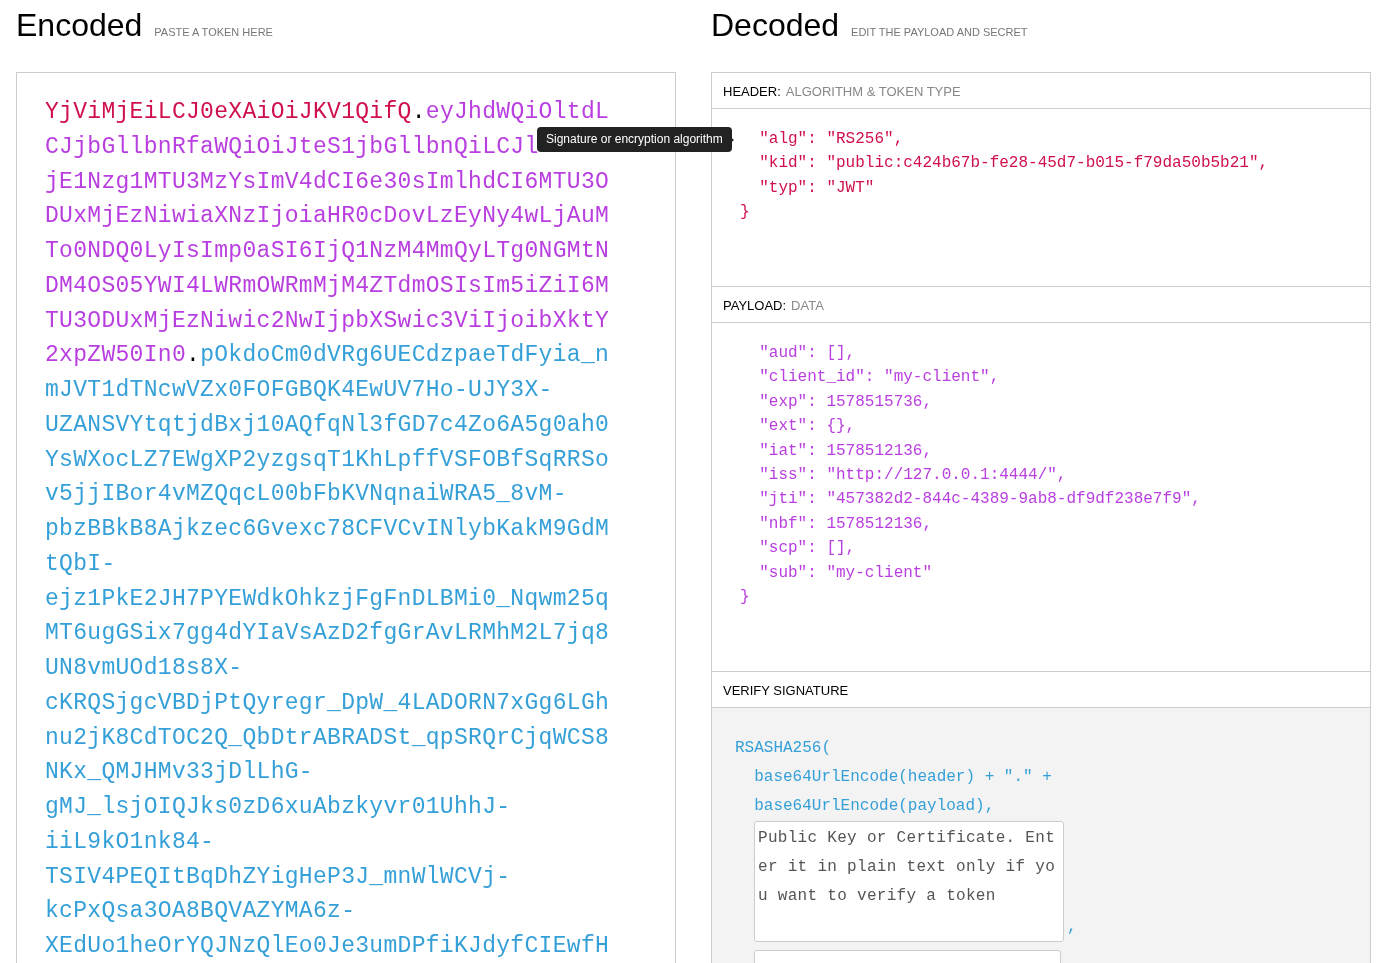  Describe the element at coordinates (909, 881) in the screenshot. I see `input-field: Public Key or Certificate. Enter it in plain text only if you want to verify a token` at that location.